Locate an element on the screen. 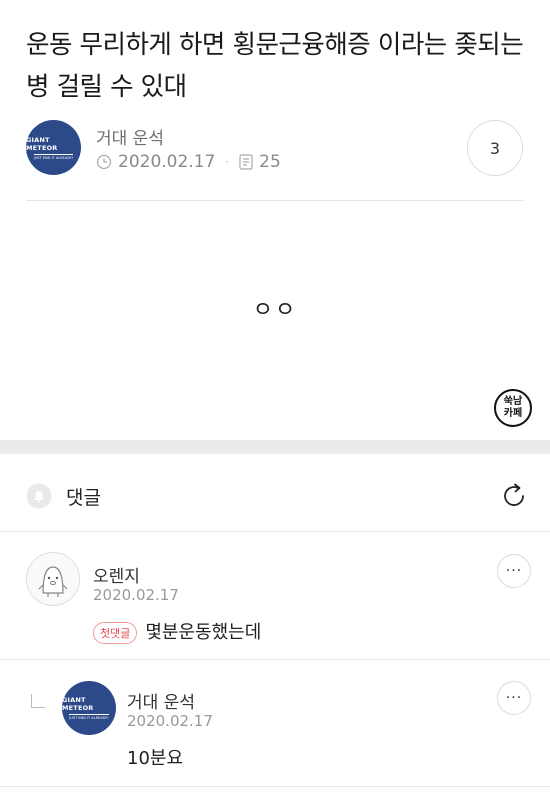 The width and height of the screenshot is (550, 799). comment-more-button: ··· is located at coordinates (514, 571).